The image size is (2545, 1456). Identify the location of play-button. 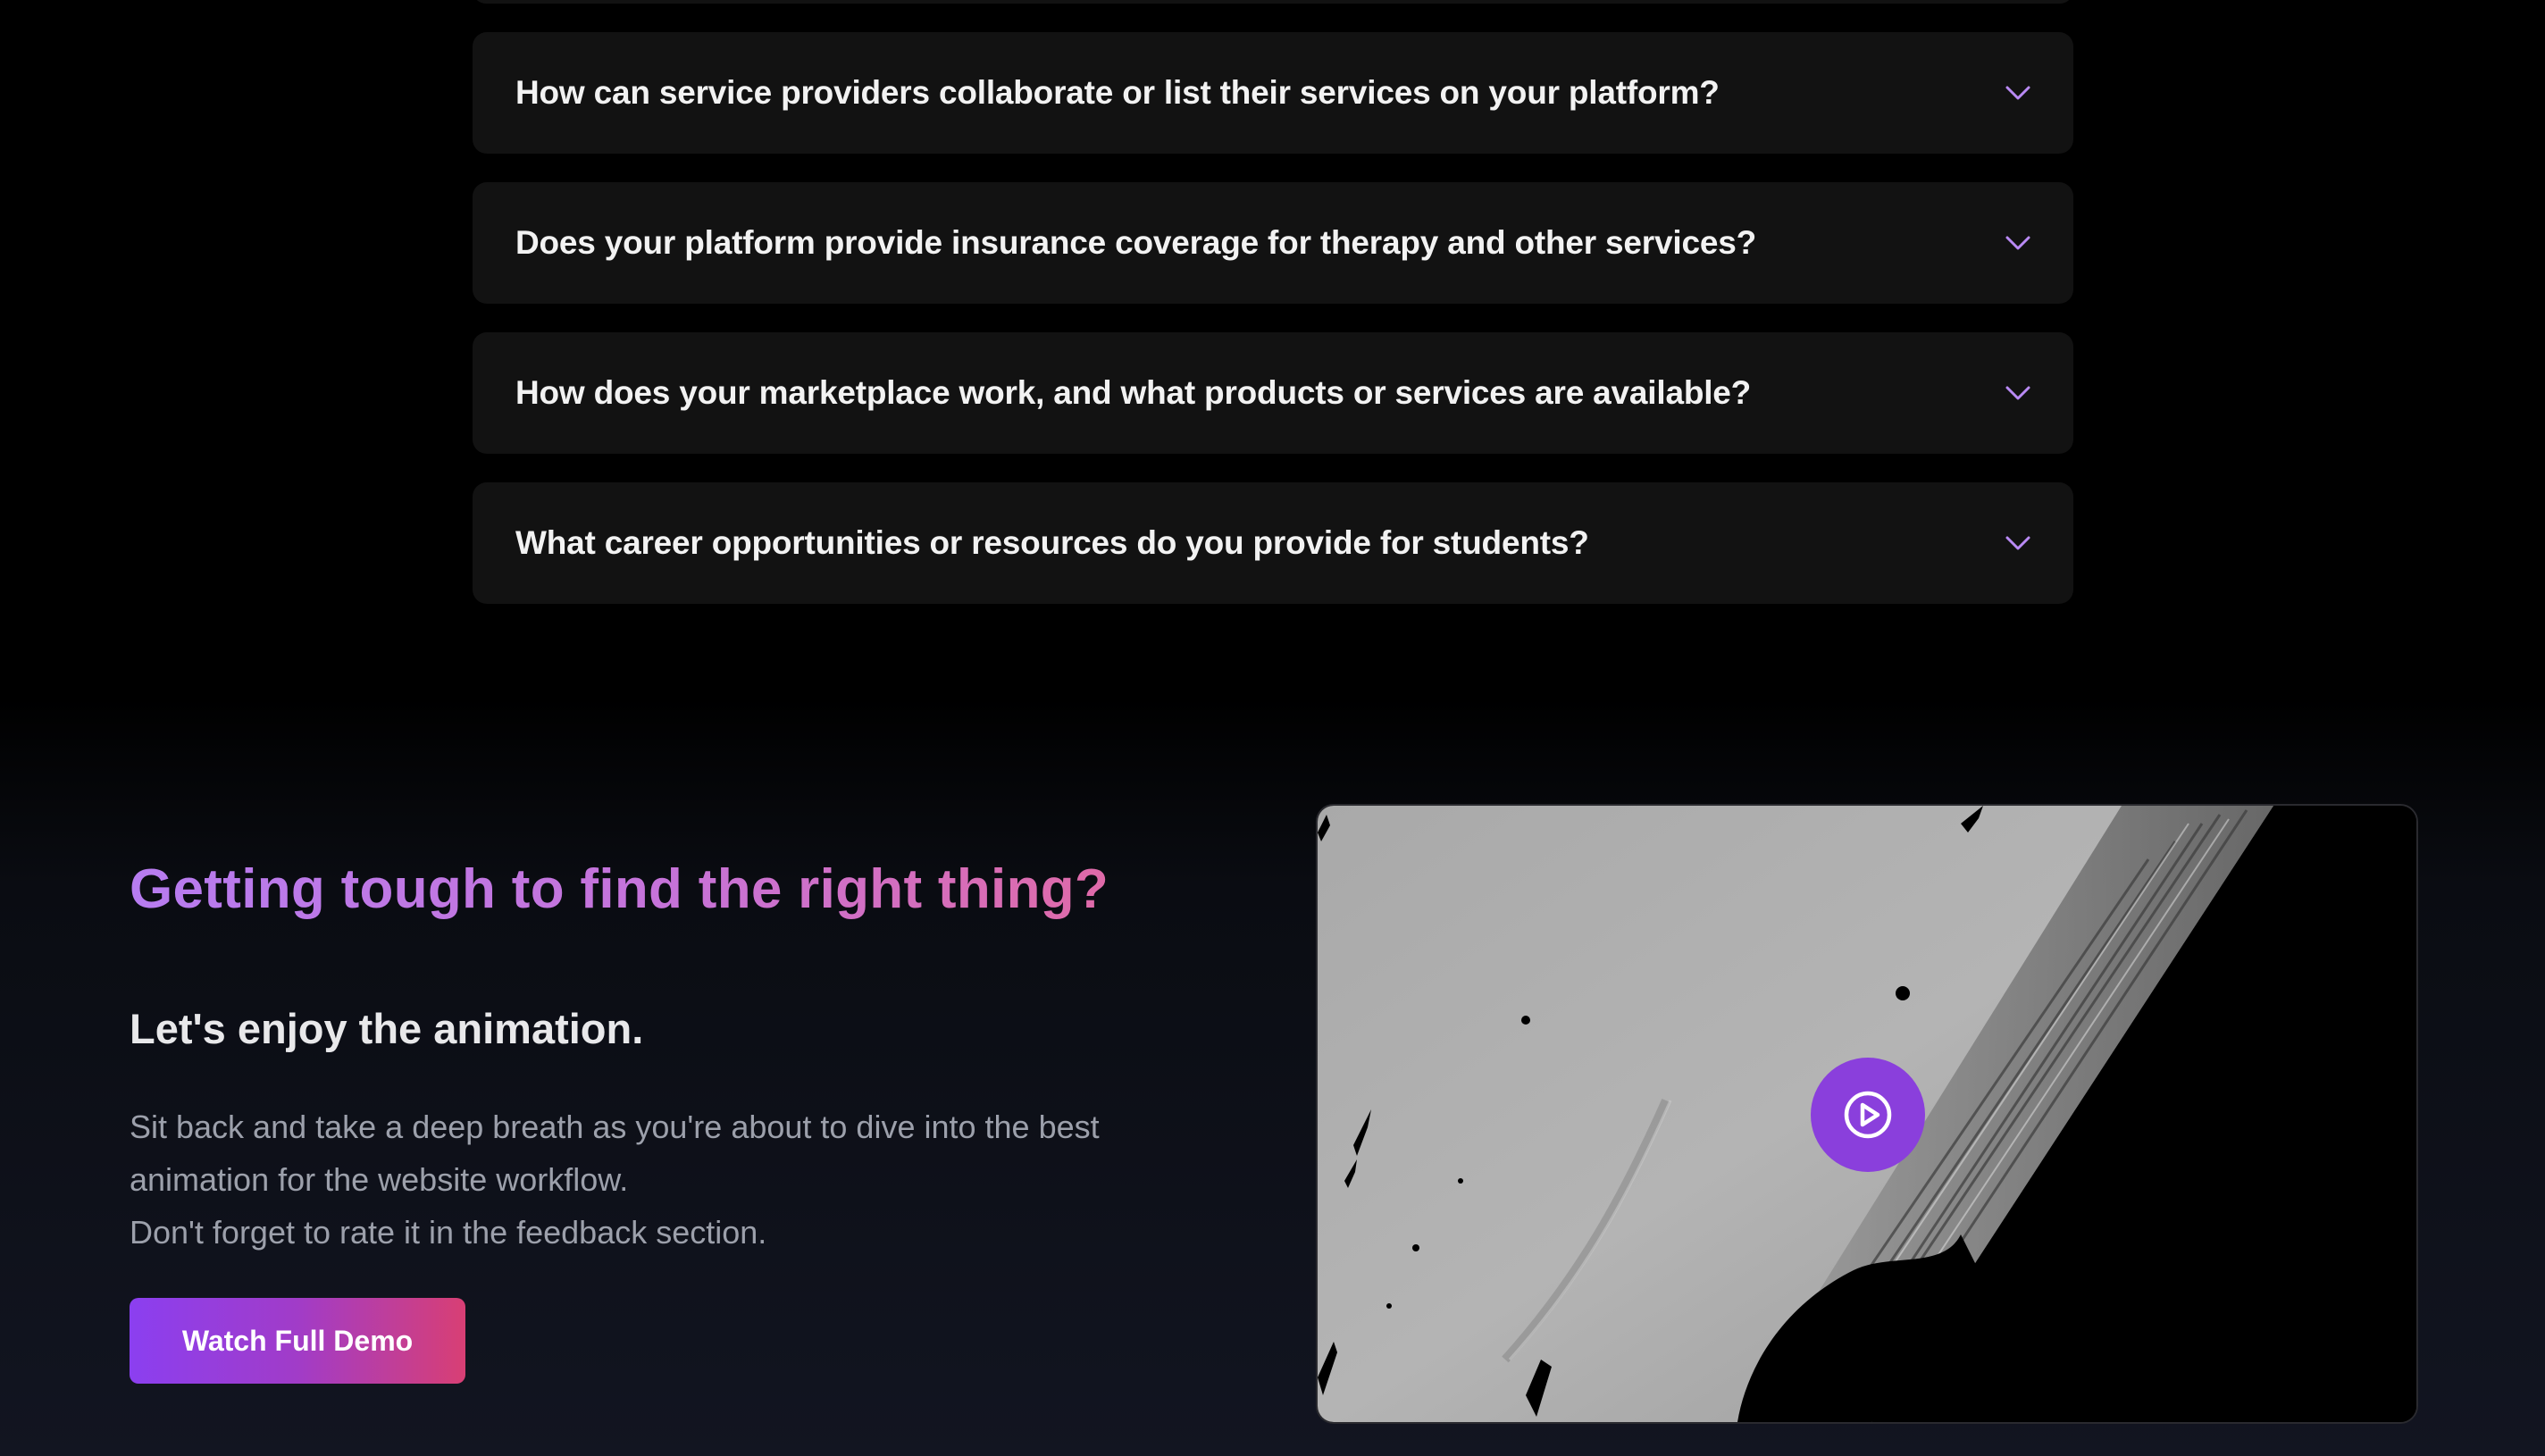
(1868, 1115).